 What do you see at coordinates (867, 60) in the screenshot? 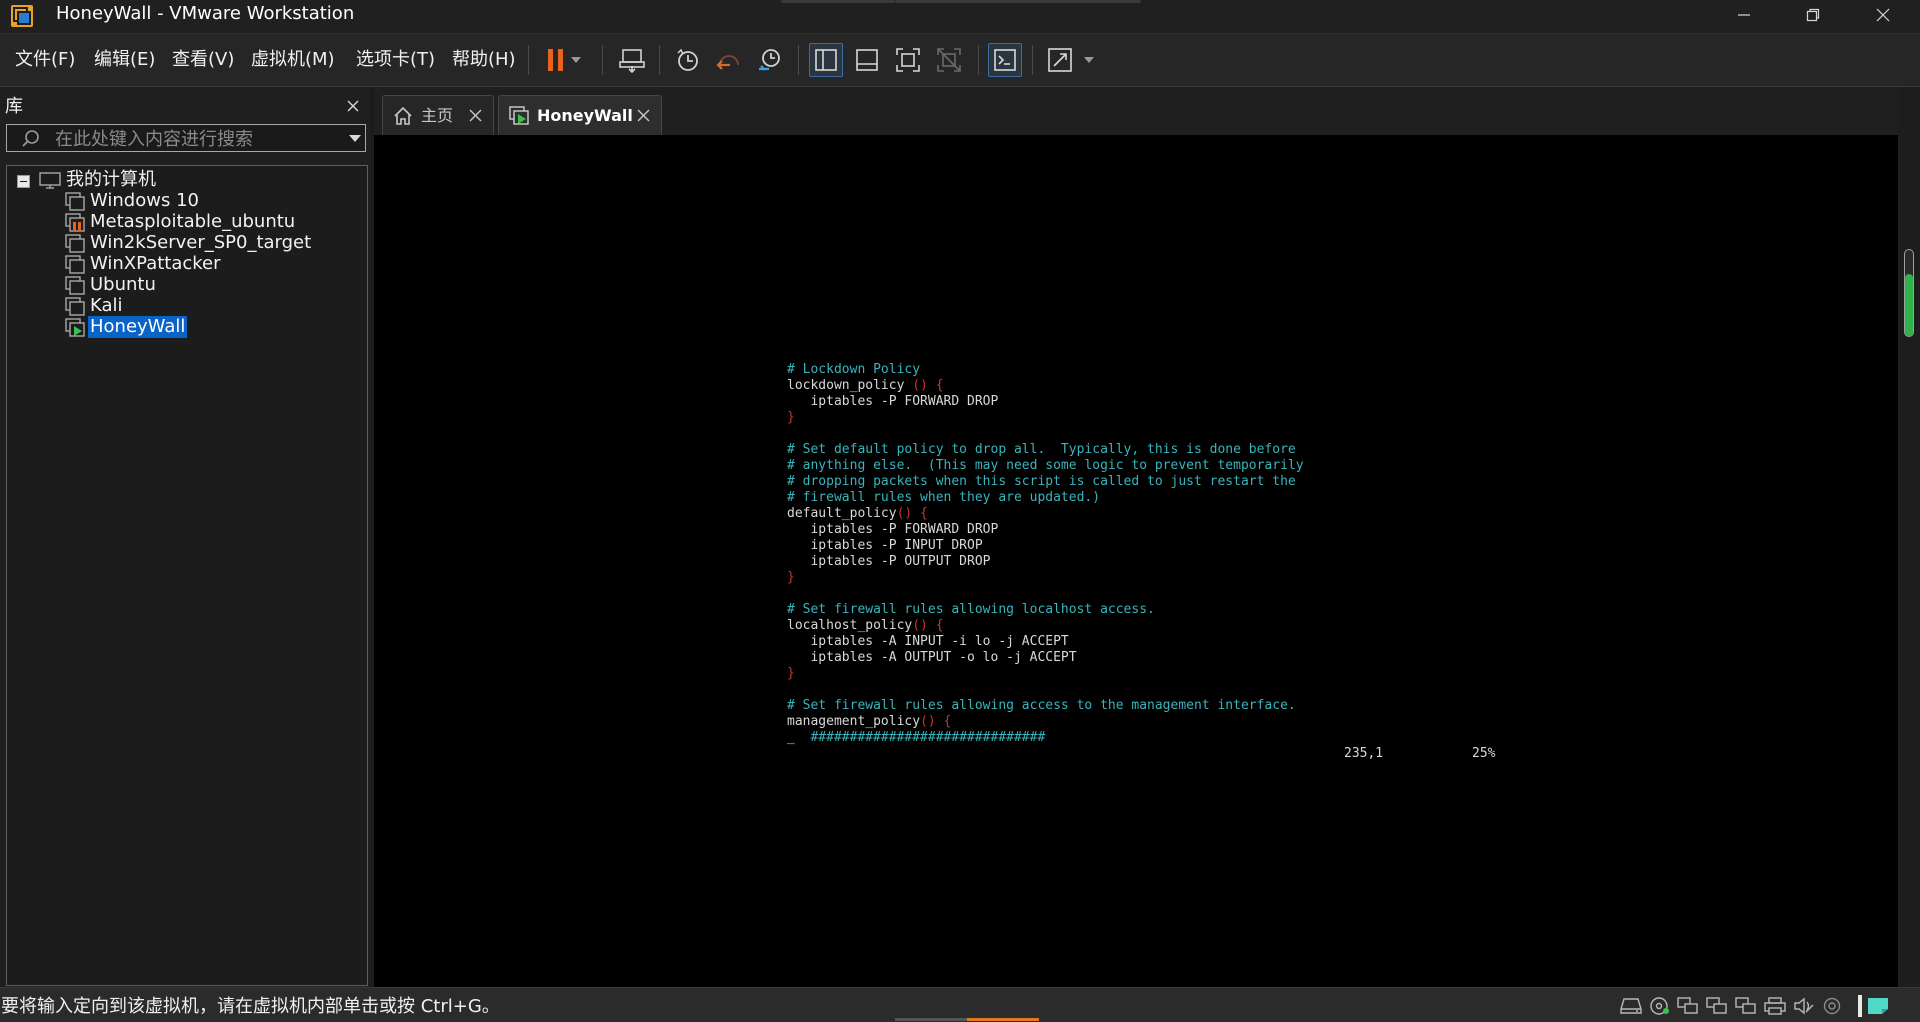
I see `show-thumbnail-bar-button` at bounding box center [867, 60].